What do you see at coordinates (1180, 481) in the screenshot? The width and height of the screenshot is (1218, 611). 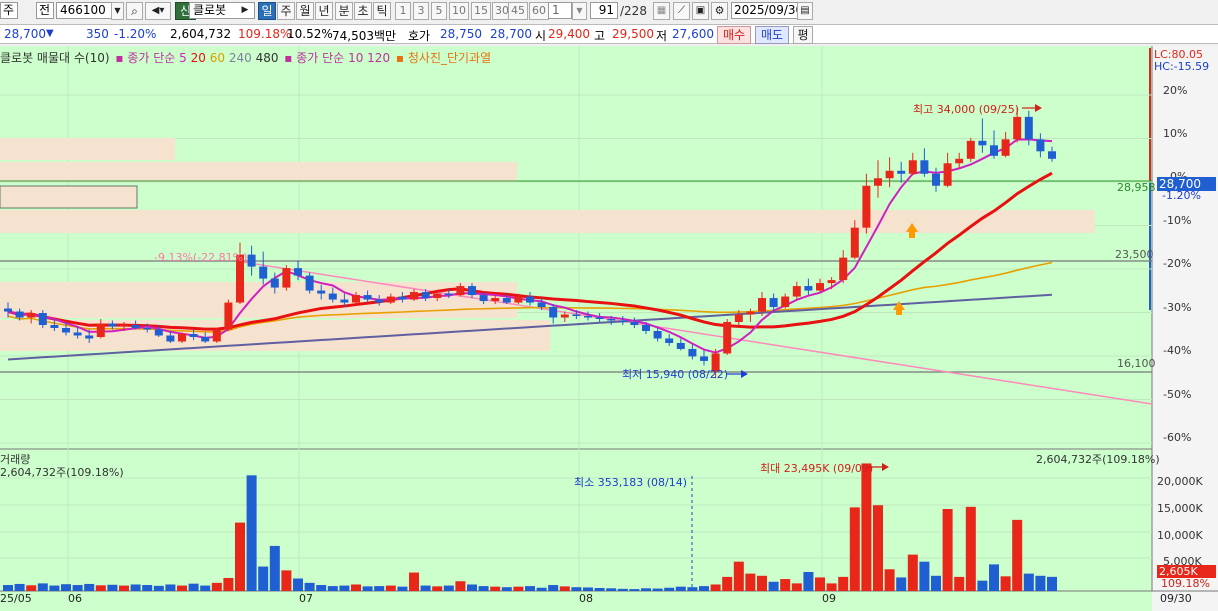 I see `volume-tick: 20,000K` at bounding box center [1180, 481].